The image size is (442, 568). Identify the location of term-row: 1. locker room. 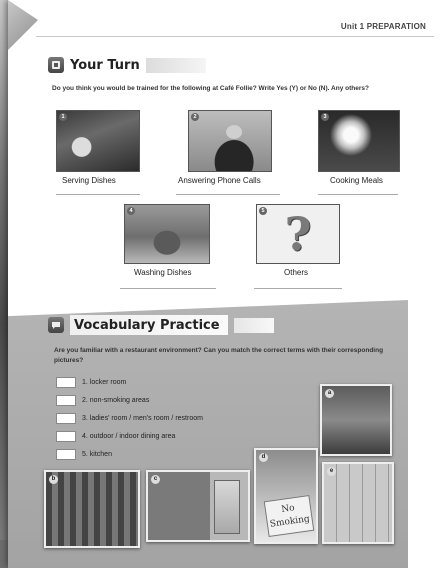
(91, 382).